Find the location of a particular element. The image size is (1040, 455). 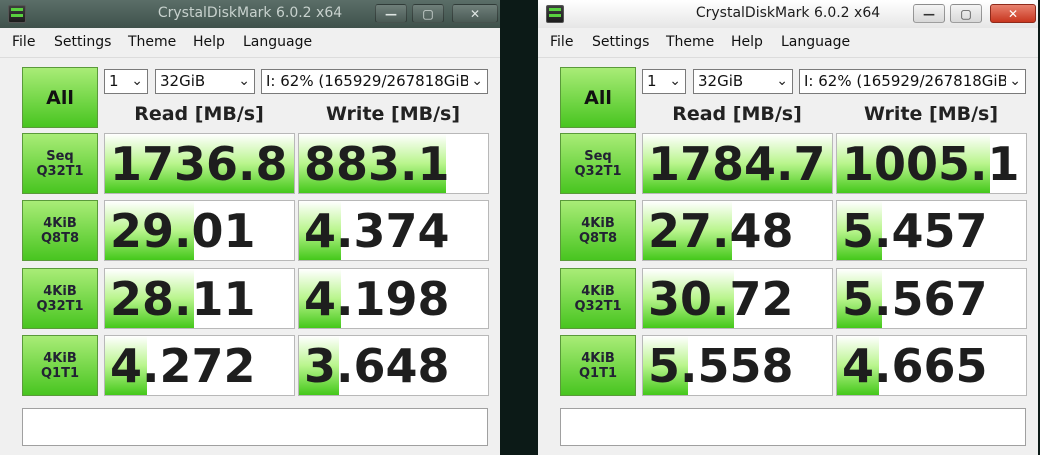

write-result-cell: 1005.1 is located at coordinates (931, 163).